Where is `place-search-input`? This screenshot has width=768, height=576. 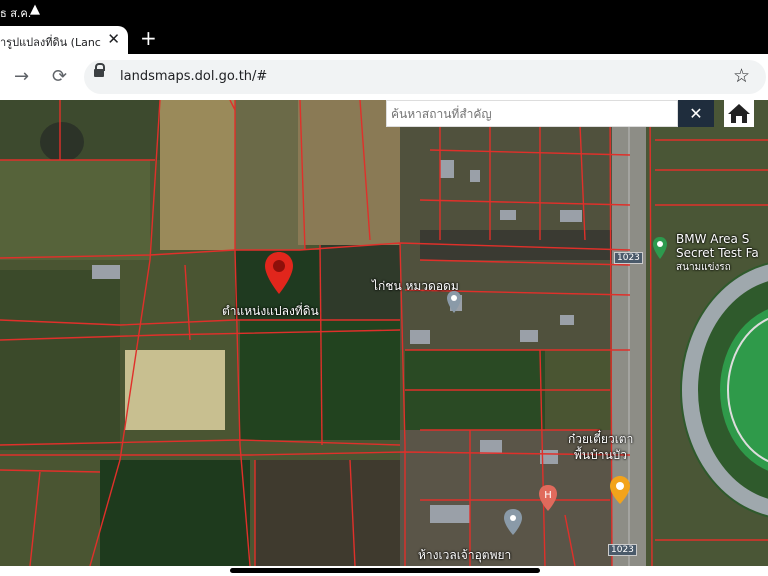
place-search-input is located at coordinates (532, 113).